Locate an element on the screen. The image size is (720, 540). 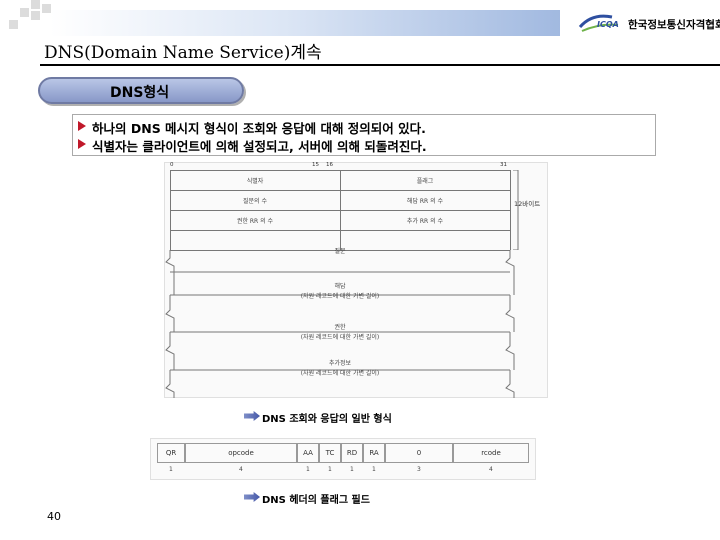
flag-rcode: rcode is located at coordinates (491, 453).